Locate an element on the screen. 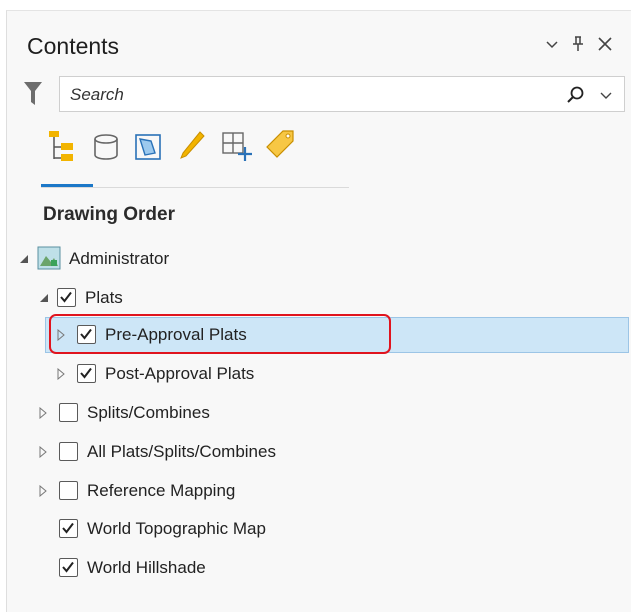  list-by-selection-icon is located at coordinates (148, 145).